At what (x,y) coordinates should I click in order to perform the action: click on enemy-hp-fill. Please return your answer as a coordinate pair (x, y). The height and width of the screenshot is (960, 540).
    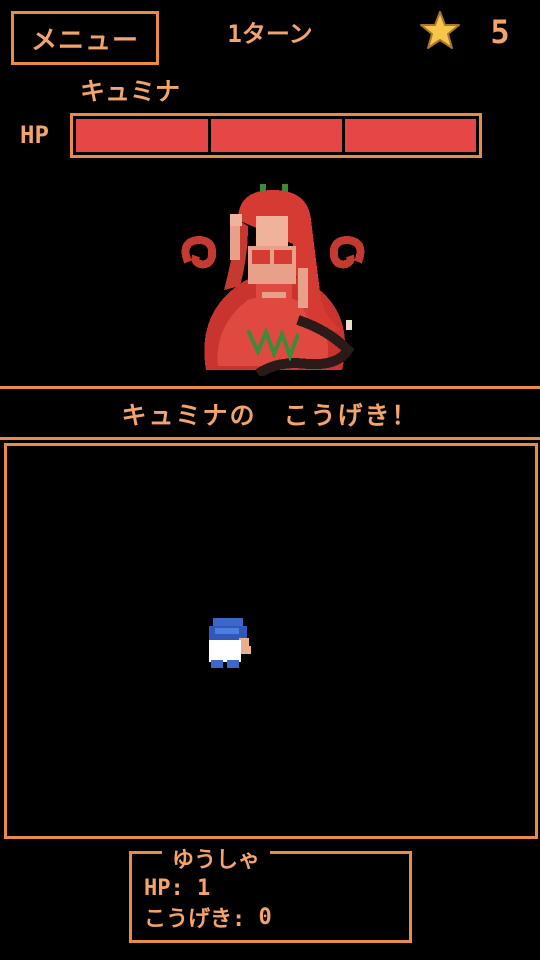
    Looking at the image, I should click on (276, 135).